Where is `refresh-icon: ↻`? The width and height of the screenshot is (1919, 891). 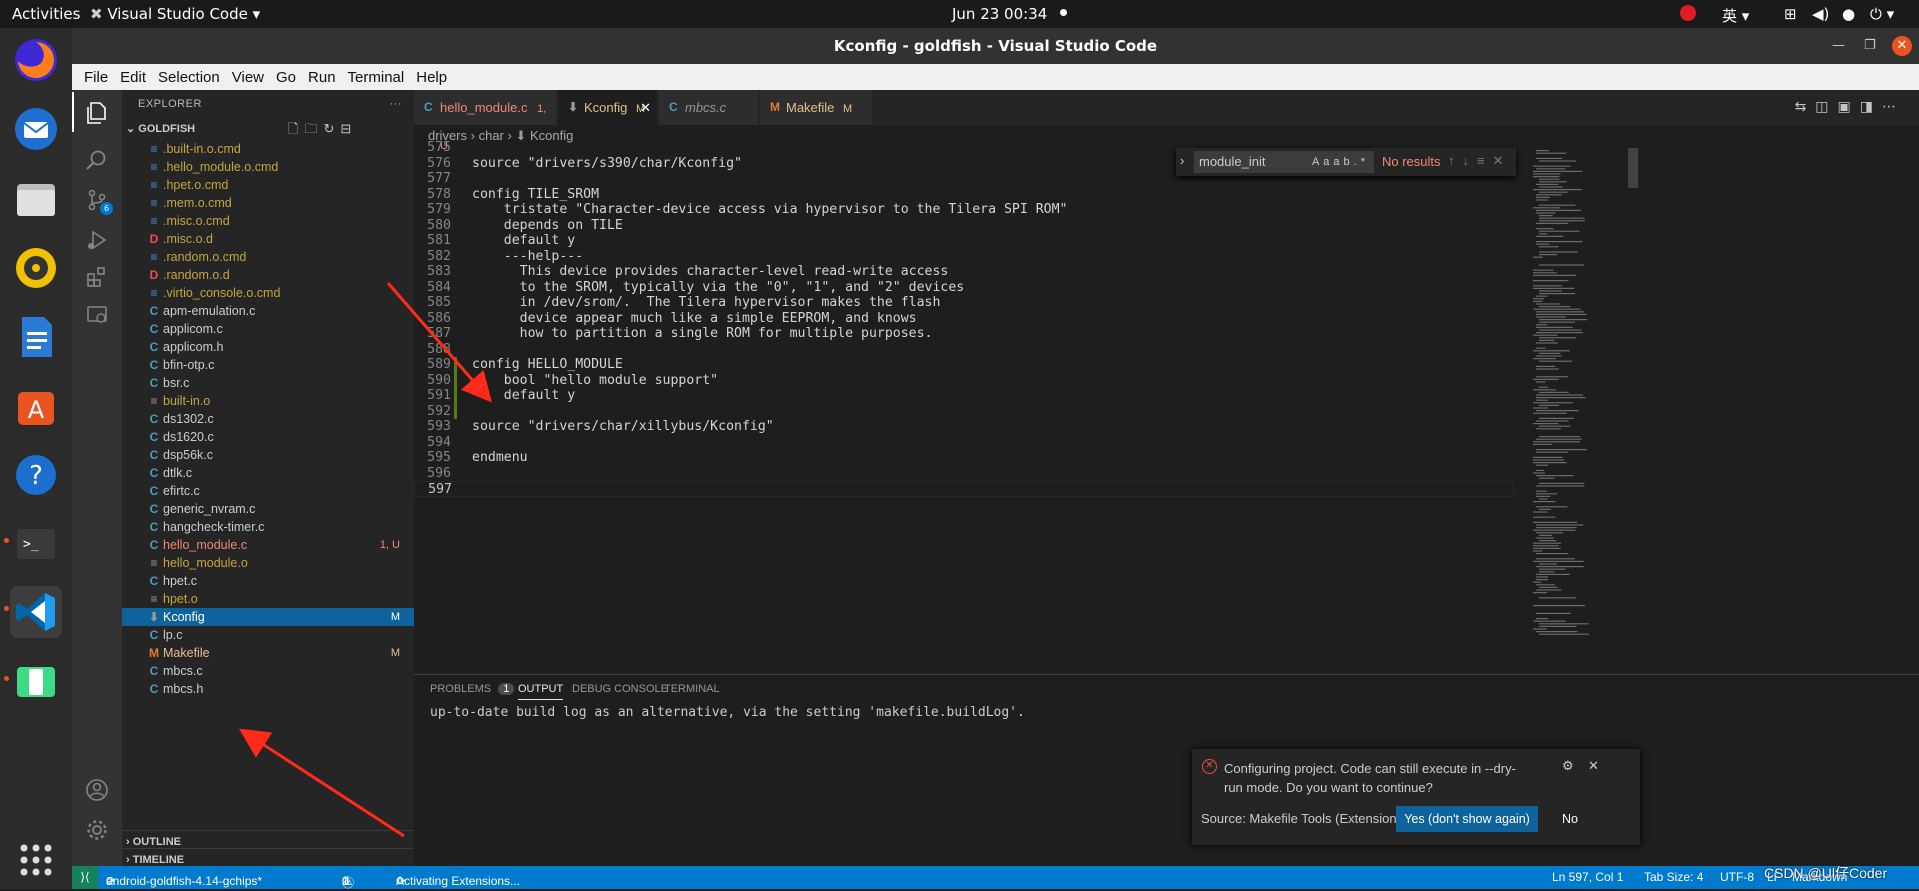 refresh-icon: ↻ is located at coordinates (331, 128).